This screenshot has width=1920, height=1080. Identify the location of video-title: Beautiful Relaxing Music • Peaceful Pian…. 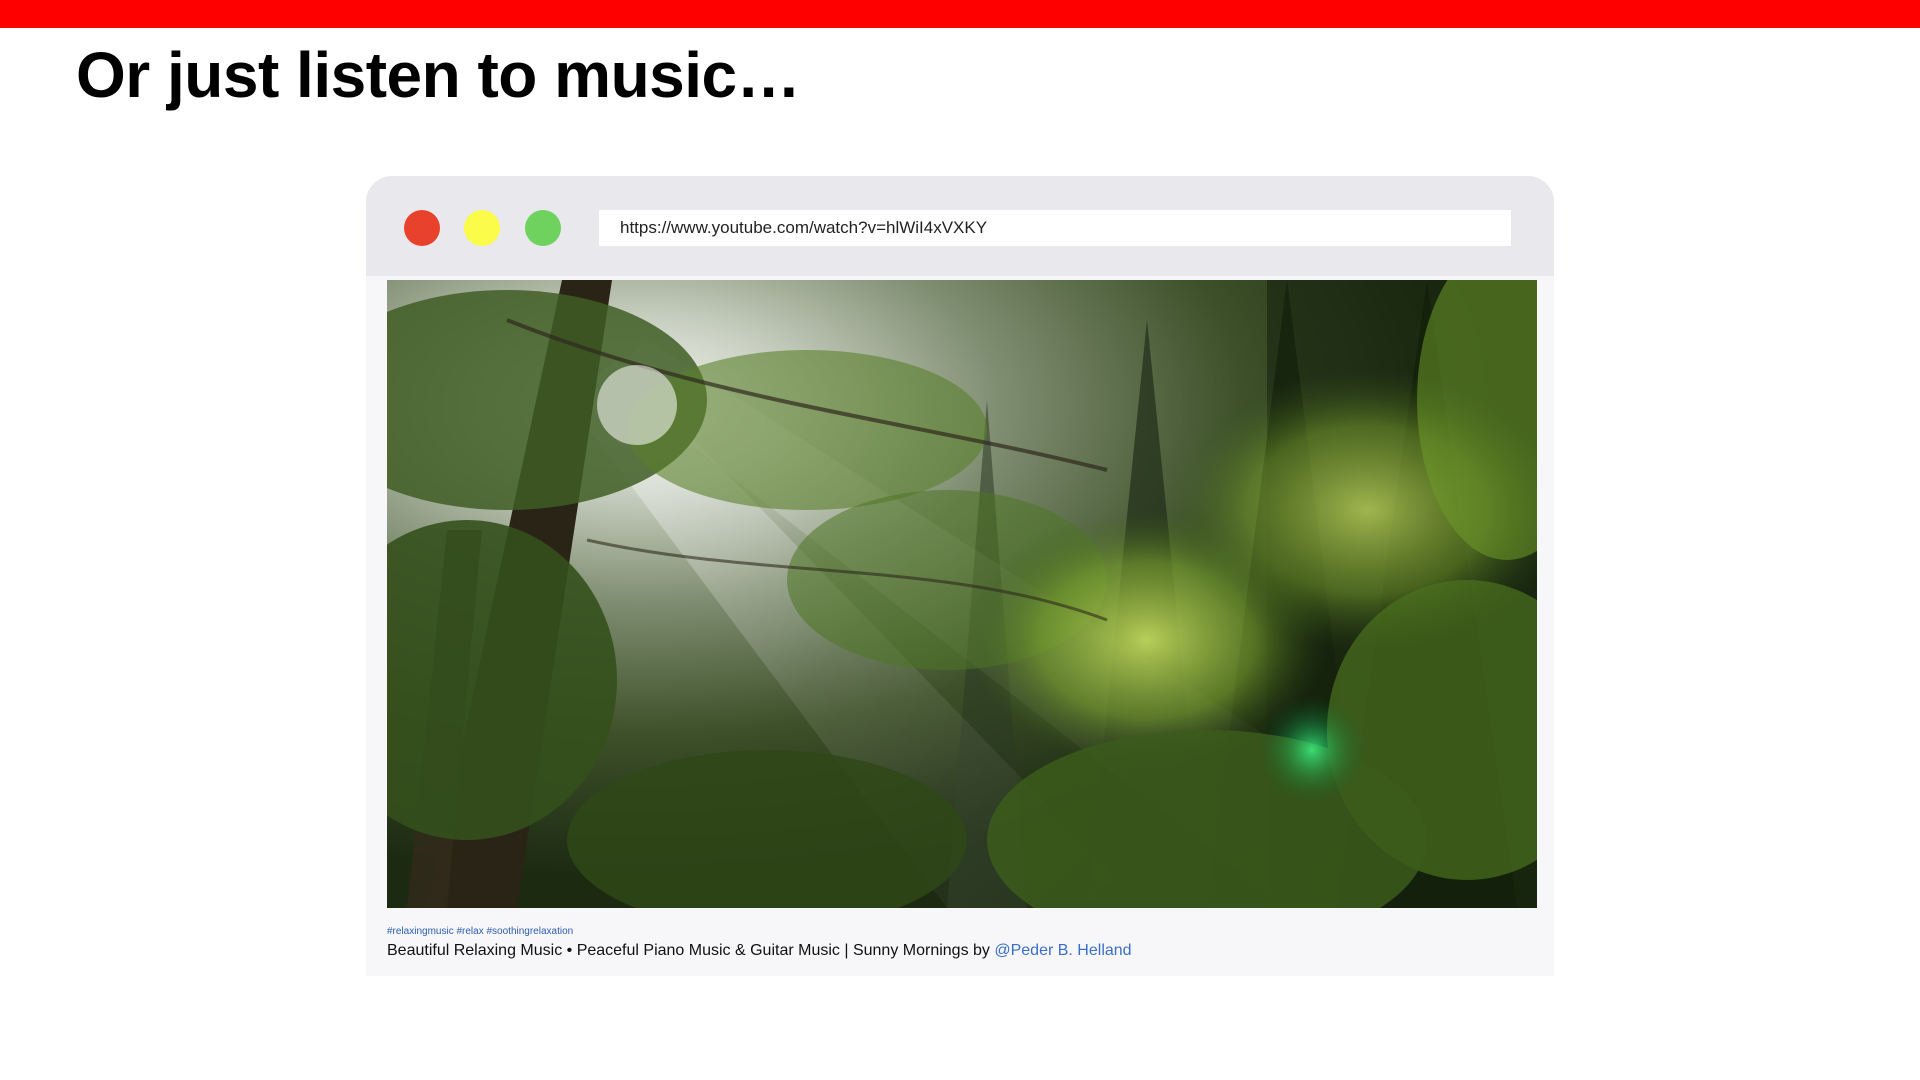
(691, 950).